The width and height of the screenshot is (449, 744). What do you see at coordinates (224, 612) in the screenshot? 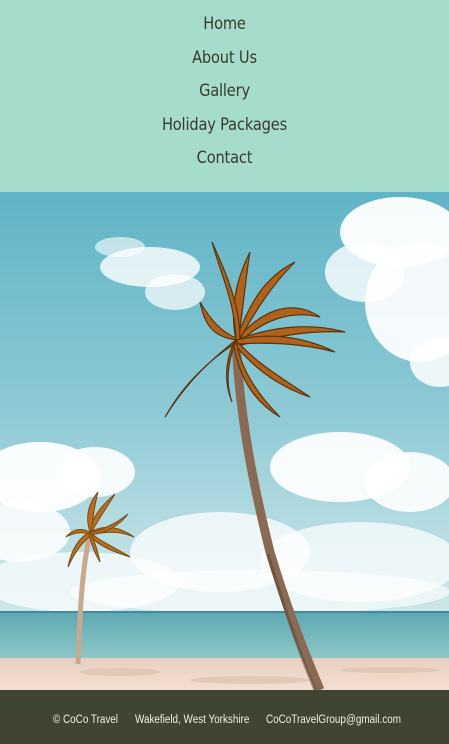
I see `horizon-line` at bounding box center [224, 612].